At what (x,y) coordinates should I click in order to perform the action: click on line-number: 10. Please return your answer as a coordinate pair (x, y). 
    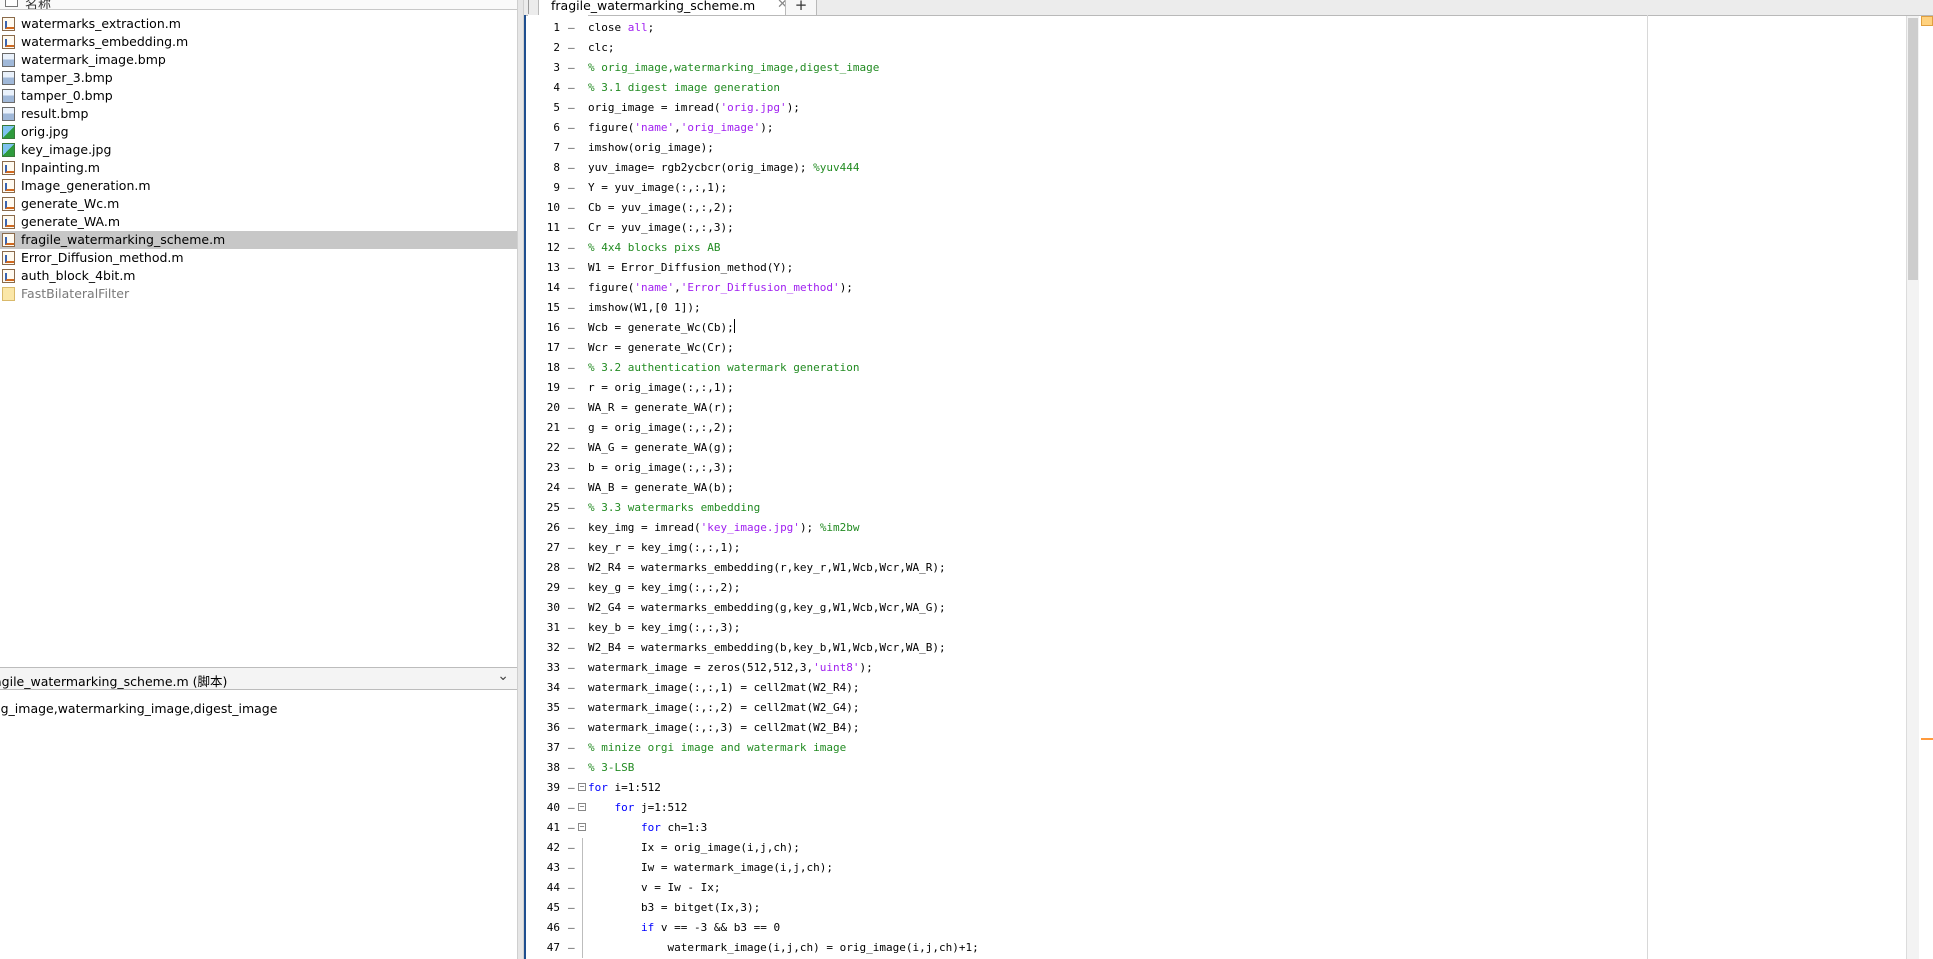
    Looking at the image, I should click on (546, 208).